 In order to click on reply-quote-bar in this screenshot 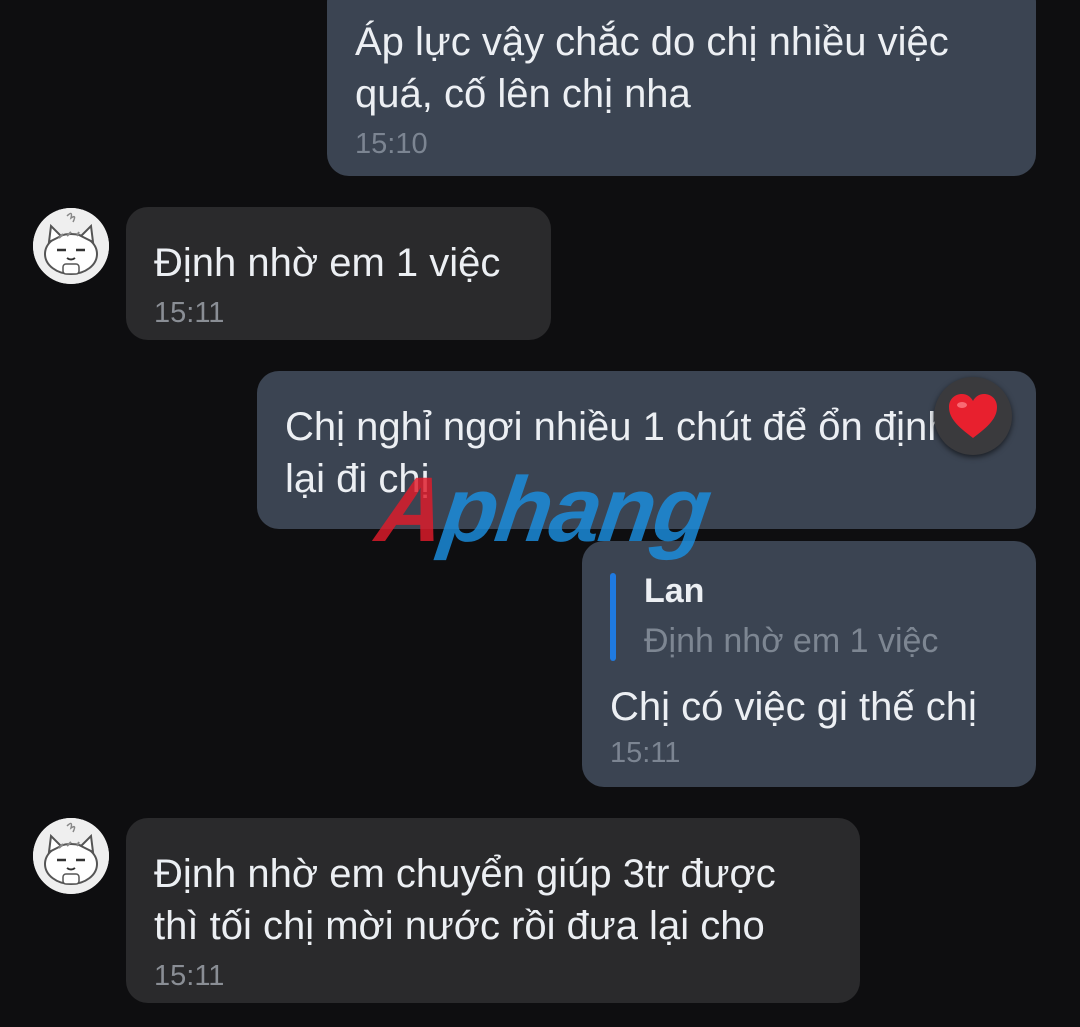, I will do `click(613, 617)`.